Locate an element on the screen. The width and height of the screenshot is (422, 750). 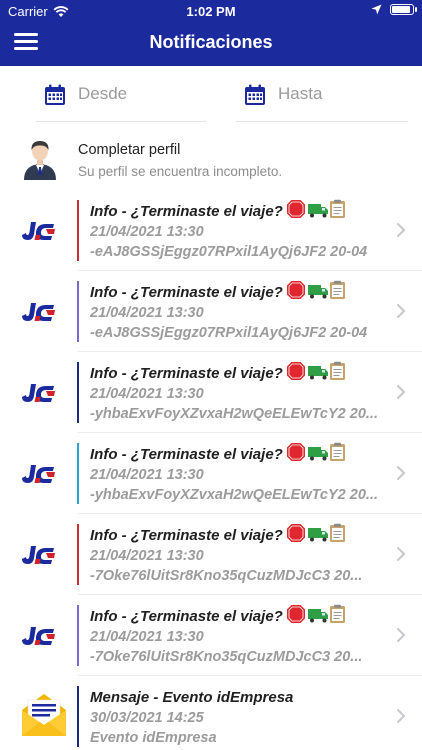
hasta-filter is located at coordinates (322, 103).